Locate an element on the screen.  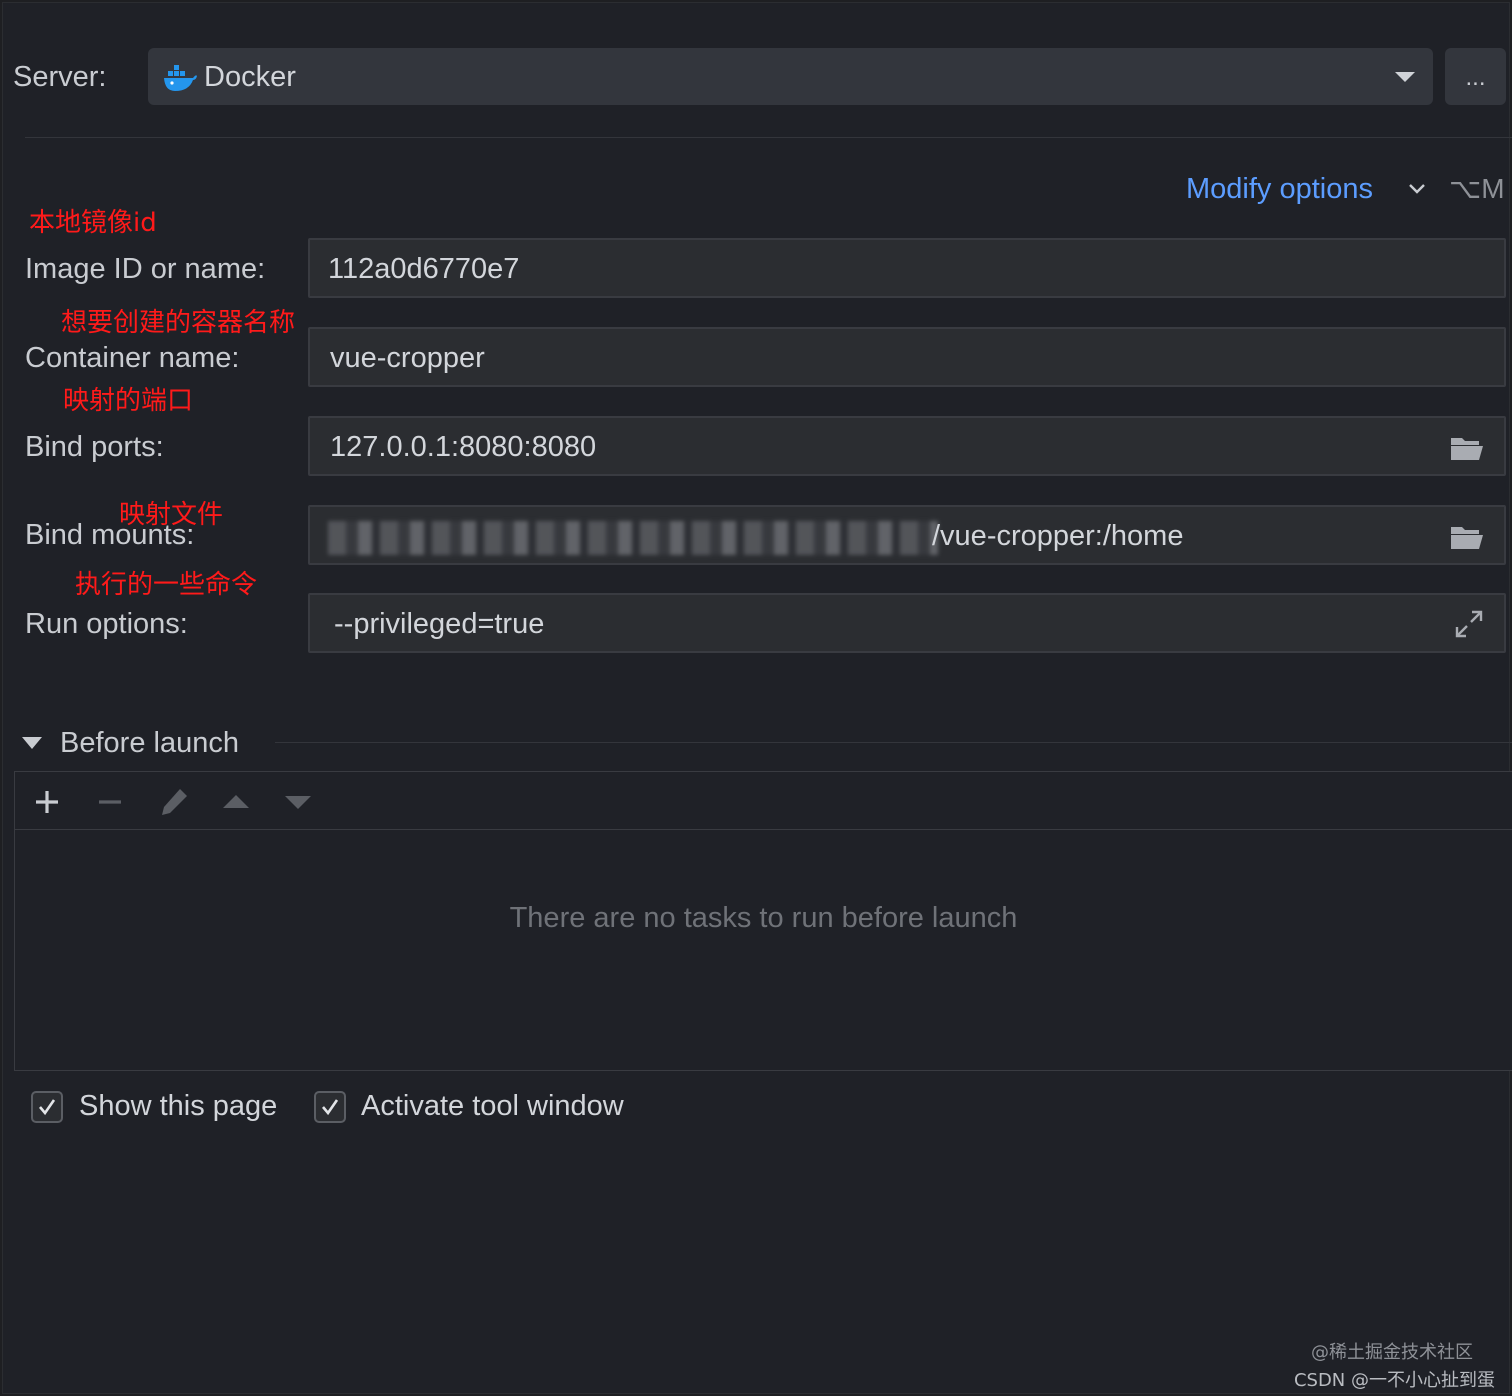
redacted-path is located at coordinates (633, 538).